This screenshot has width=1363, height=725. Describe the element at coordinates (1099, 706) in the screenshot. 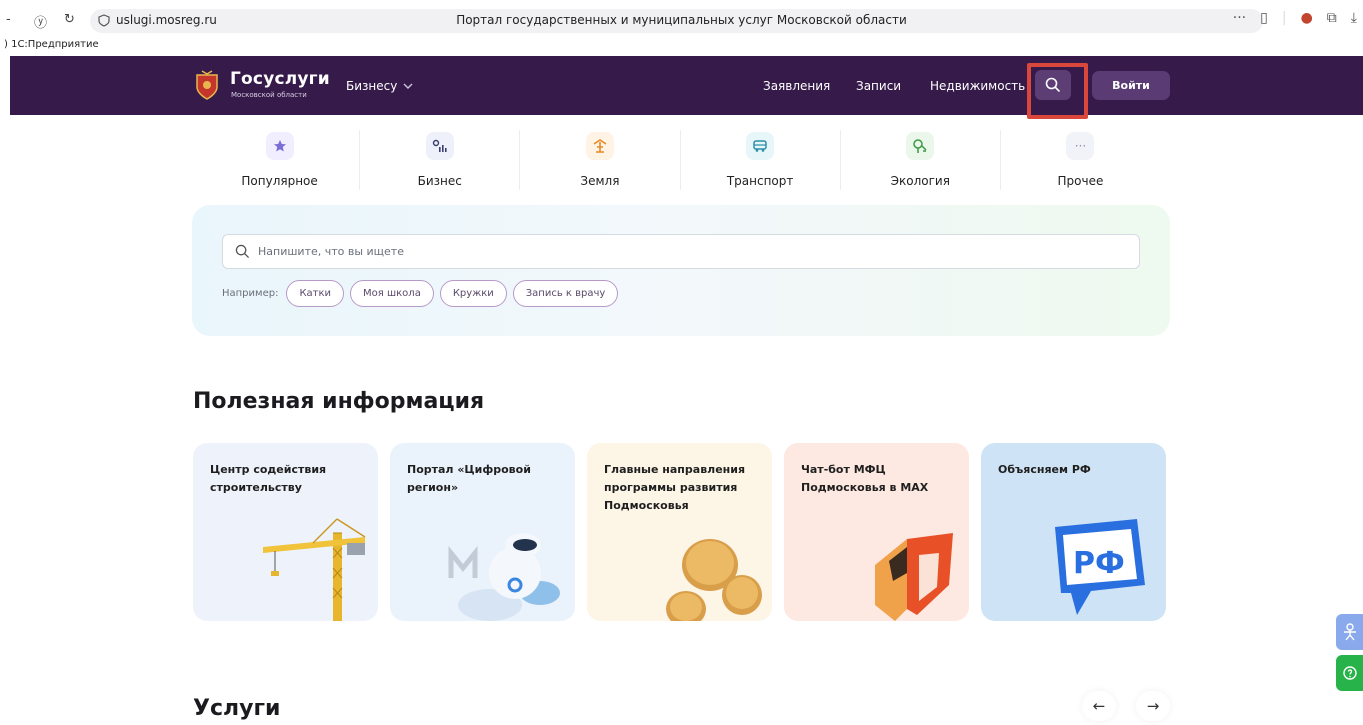

I see `carousel-prev-button: ←` at that location.